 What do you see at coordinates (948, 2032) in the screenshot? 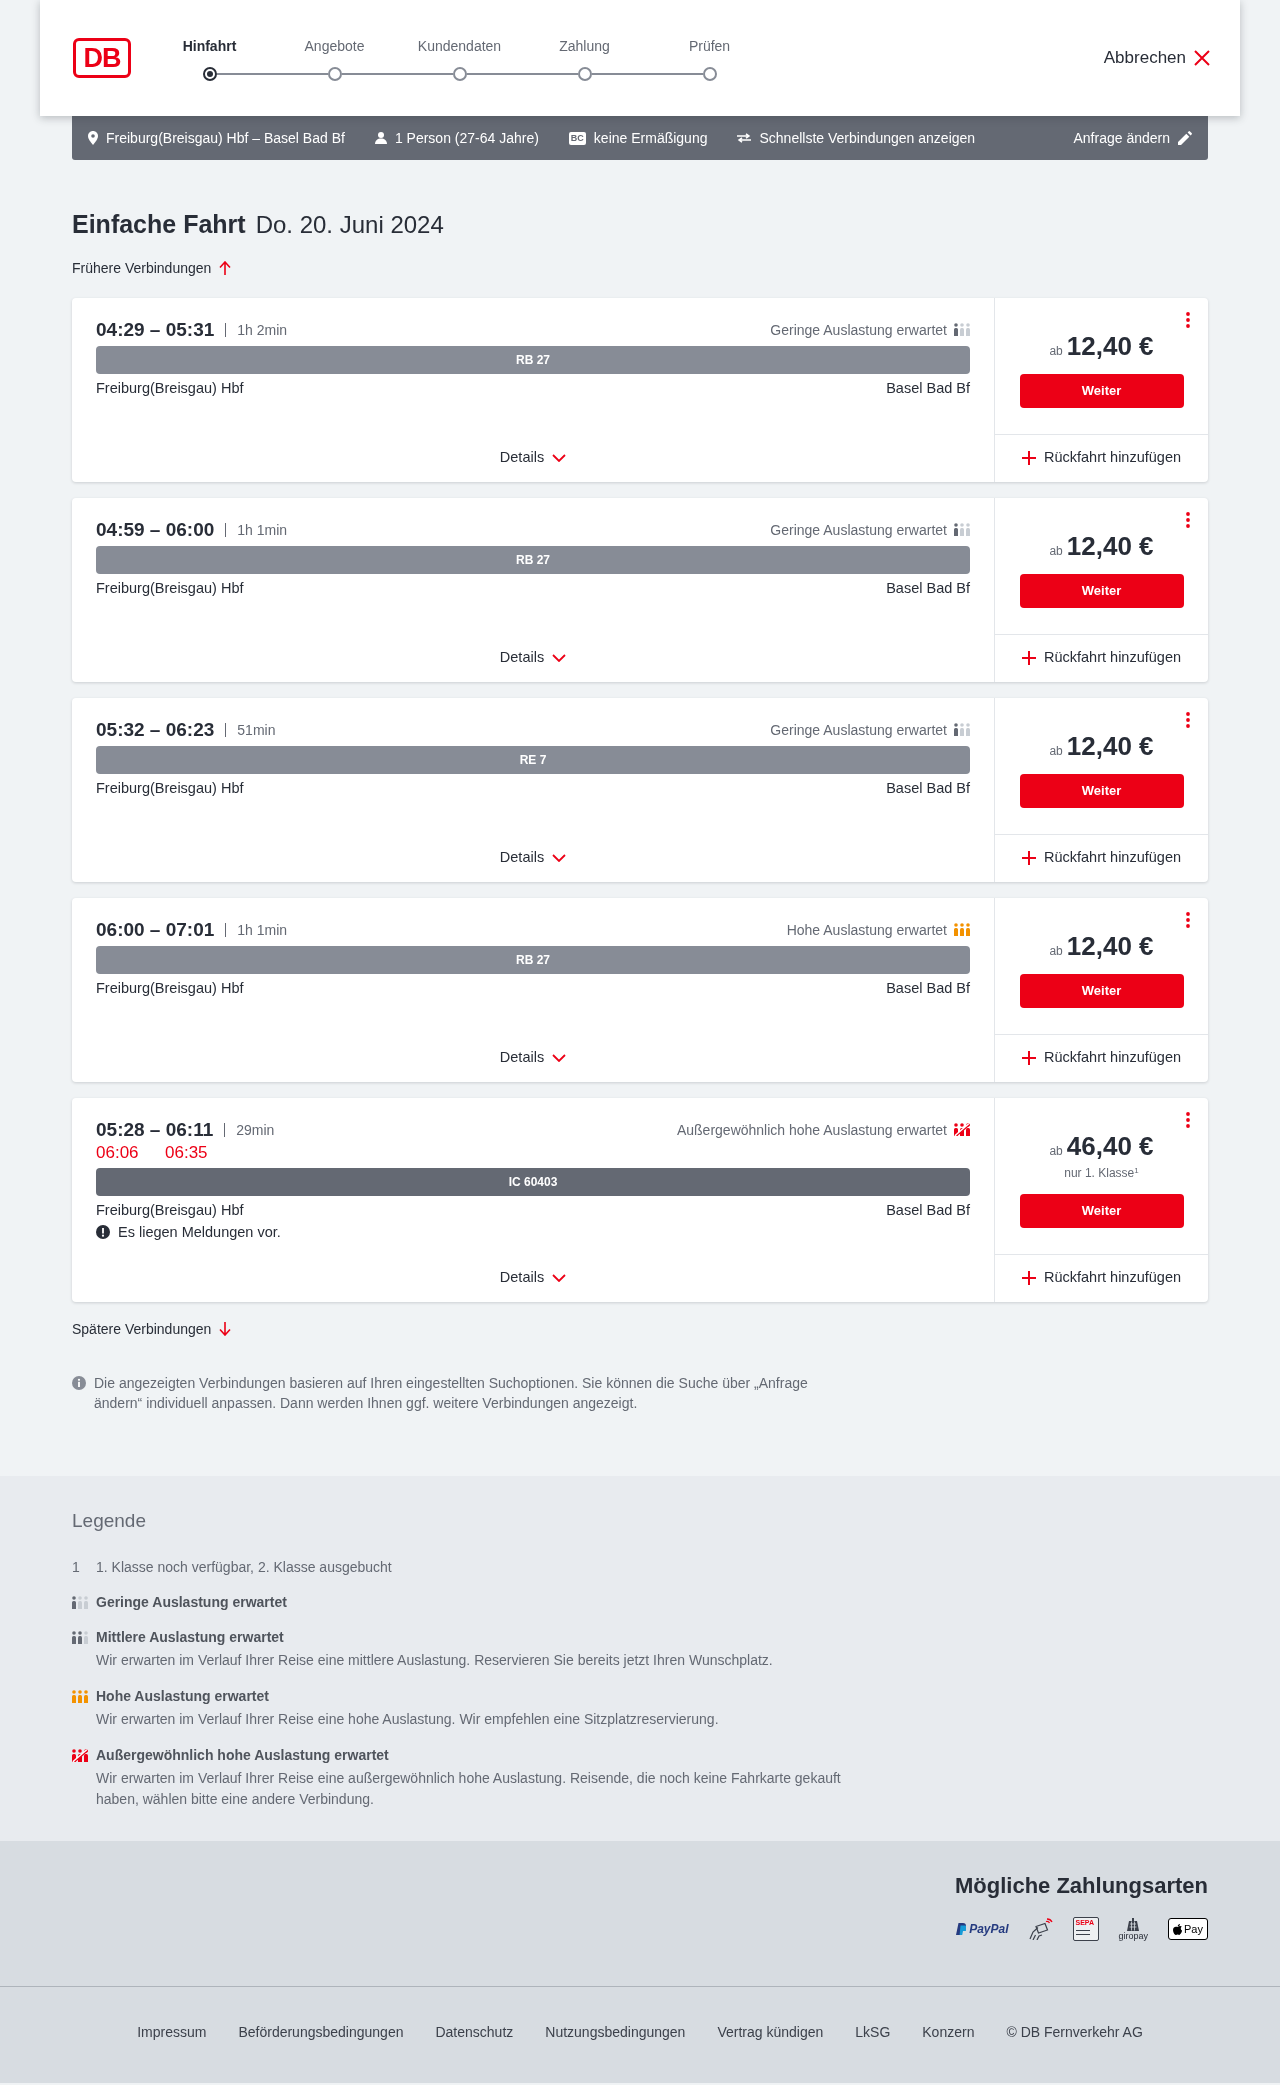
I see `footer-link: Konzern` at bounding box center [948, 2032].